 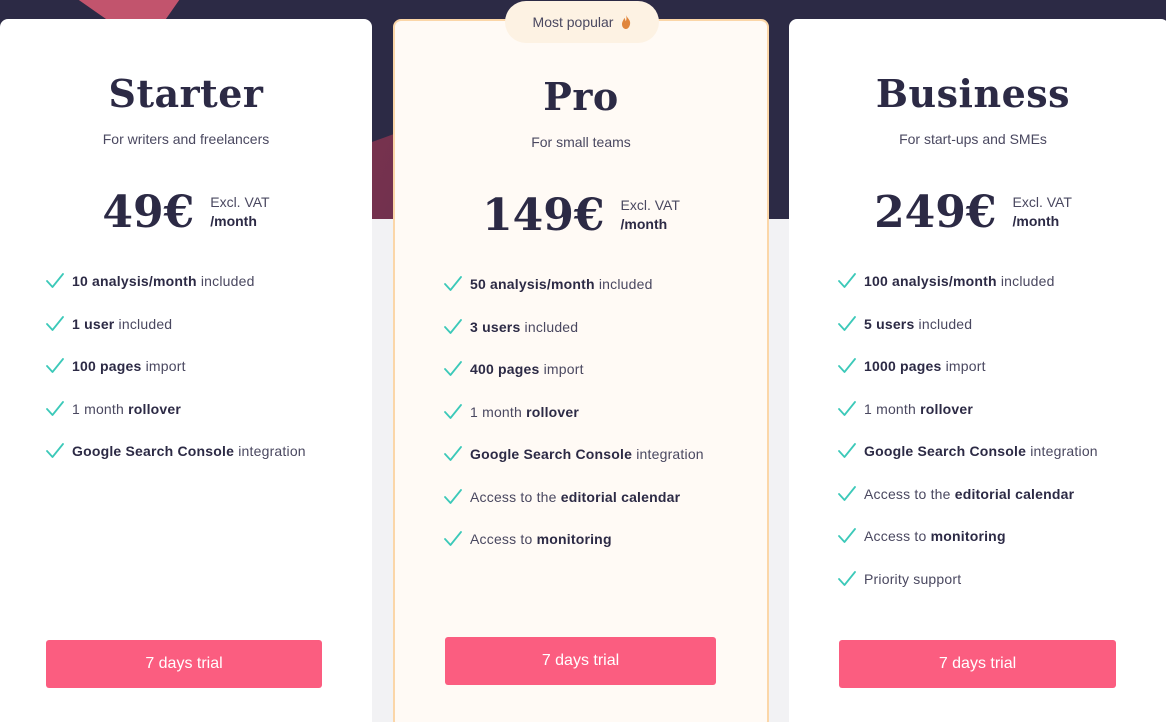 I want to click on feature-text: 100 analysis/month included, so click(x=959, y=281).